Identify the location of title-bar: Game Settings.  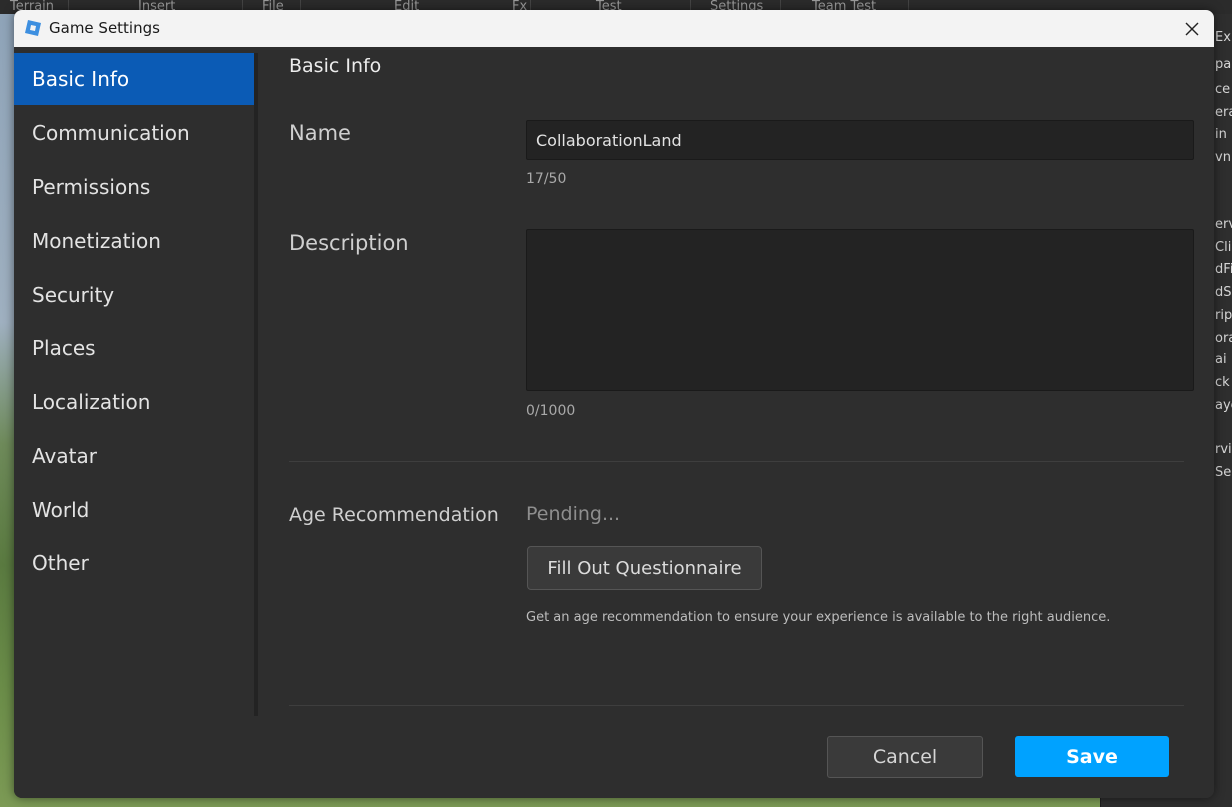
(614, 28).